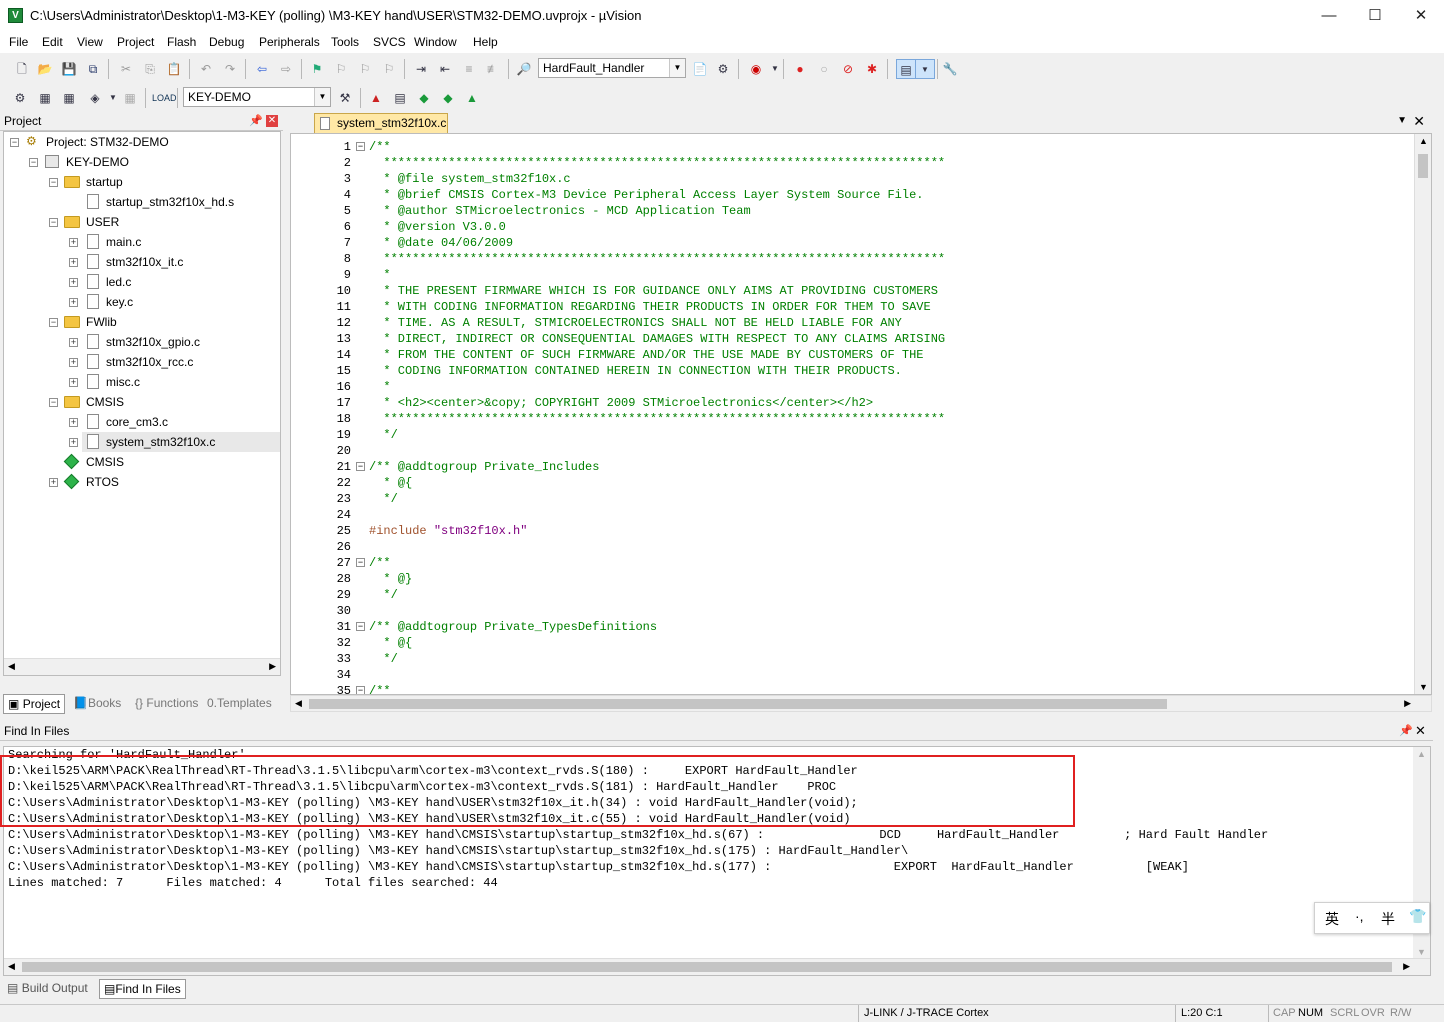 Image resolution: width=1444 pixels, height=1022 pixels. I want to click on minimize-button: —, so click(1329, 16).